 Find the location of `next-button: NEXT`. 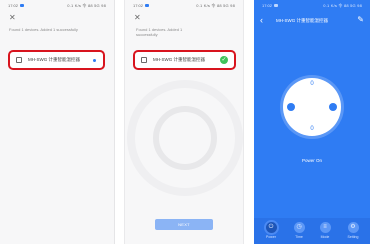

next-button: NEXT is located at coordinates (184, 224).